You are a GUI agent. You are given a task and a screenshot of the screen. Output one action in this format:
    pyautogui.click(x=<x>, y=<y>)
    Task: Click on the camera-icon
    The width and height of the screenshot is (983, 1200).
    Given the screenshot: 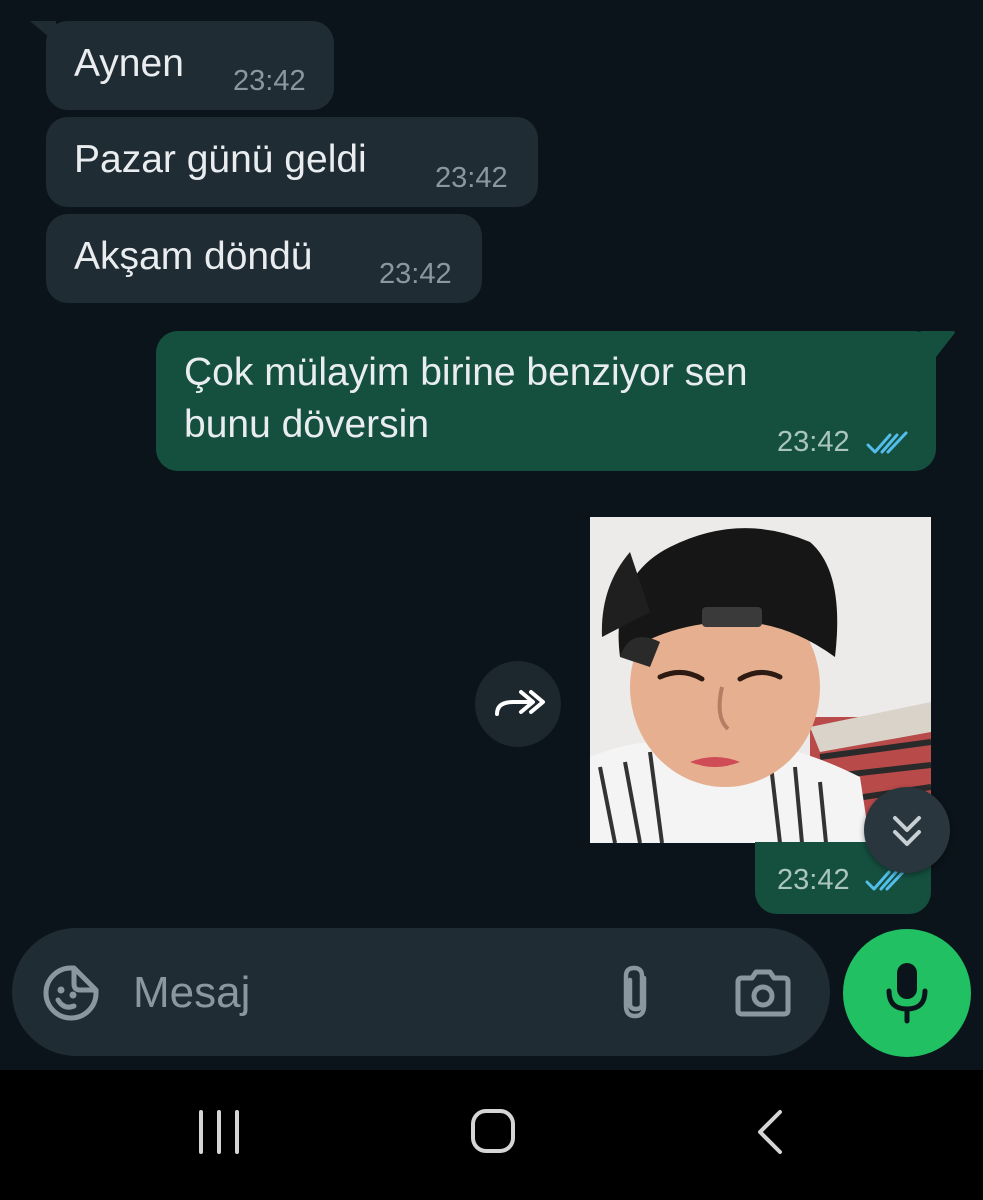 What is the action you would take?
    pyautogui.click(x=763, y=993)
    